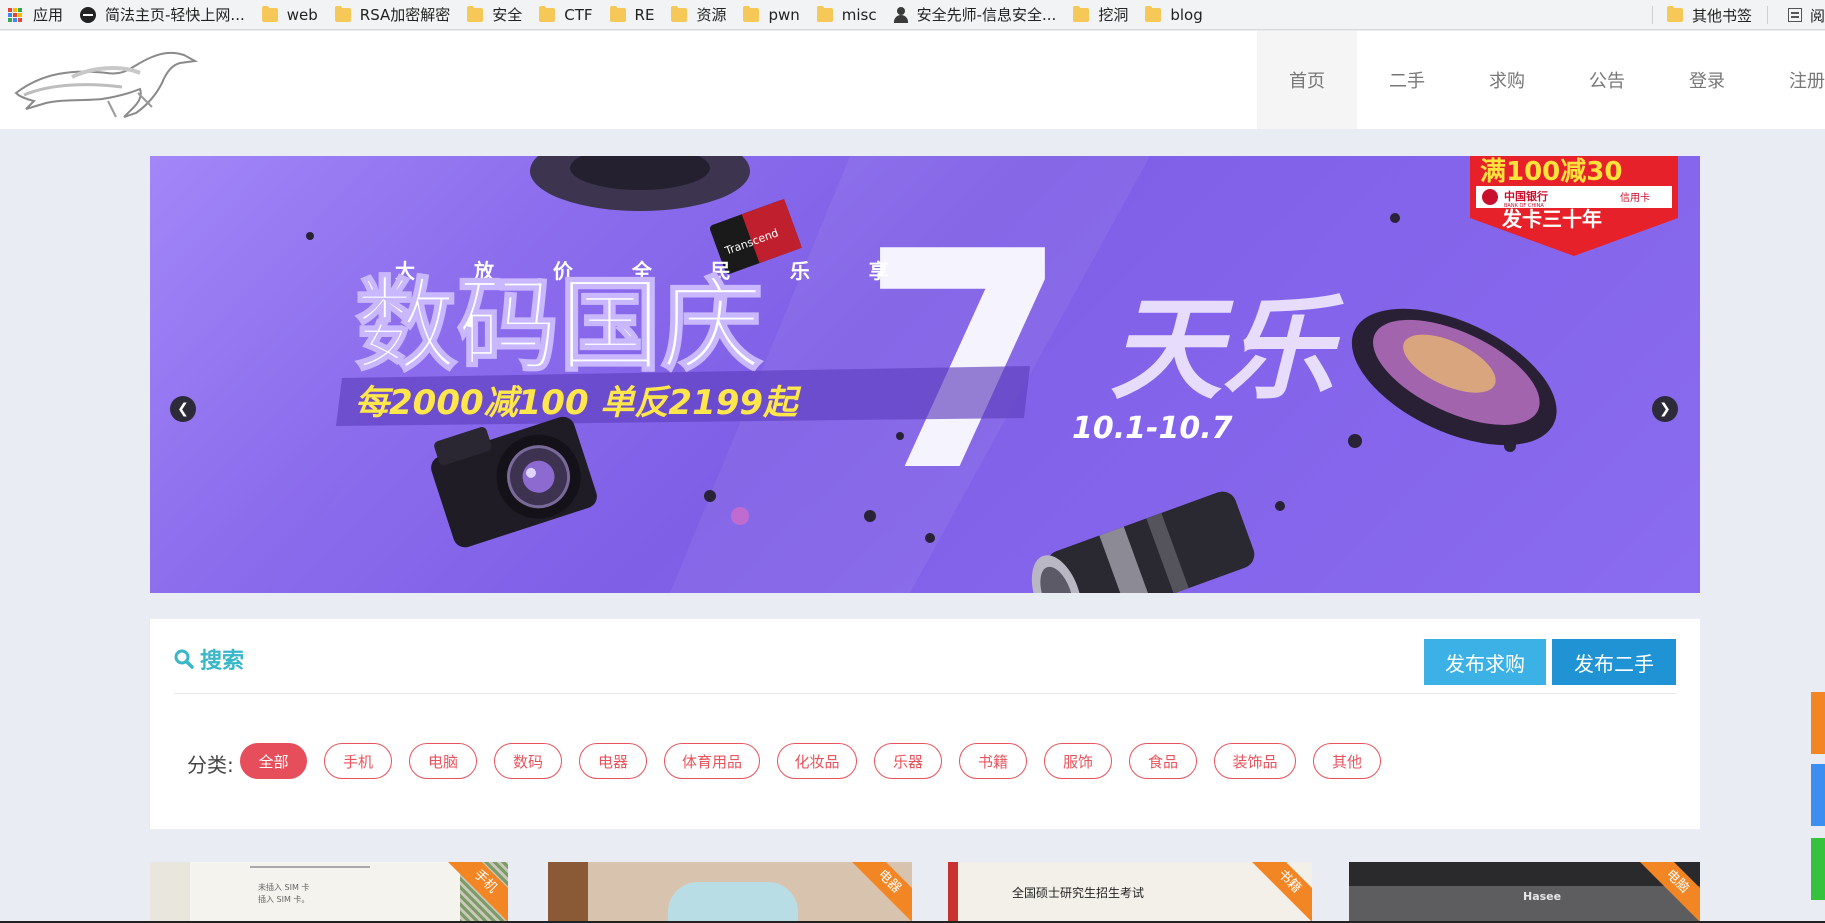 The width and height of the screenshot is (1825, 923). I want to click on bookmark-blog: blog, so click(1174, 14).